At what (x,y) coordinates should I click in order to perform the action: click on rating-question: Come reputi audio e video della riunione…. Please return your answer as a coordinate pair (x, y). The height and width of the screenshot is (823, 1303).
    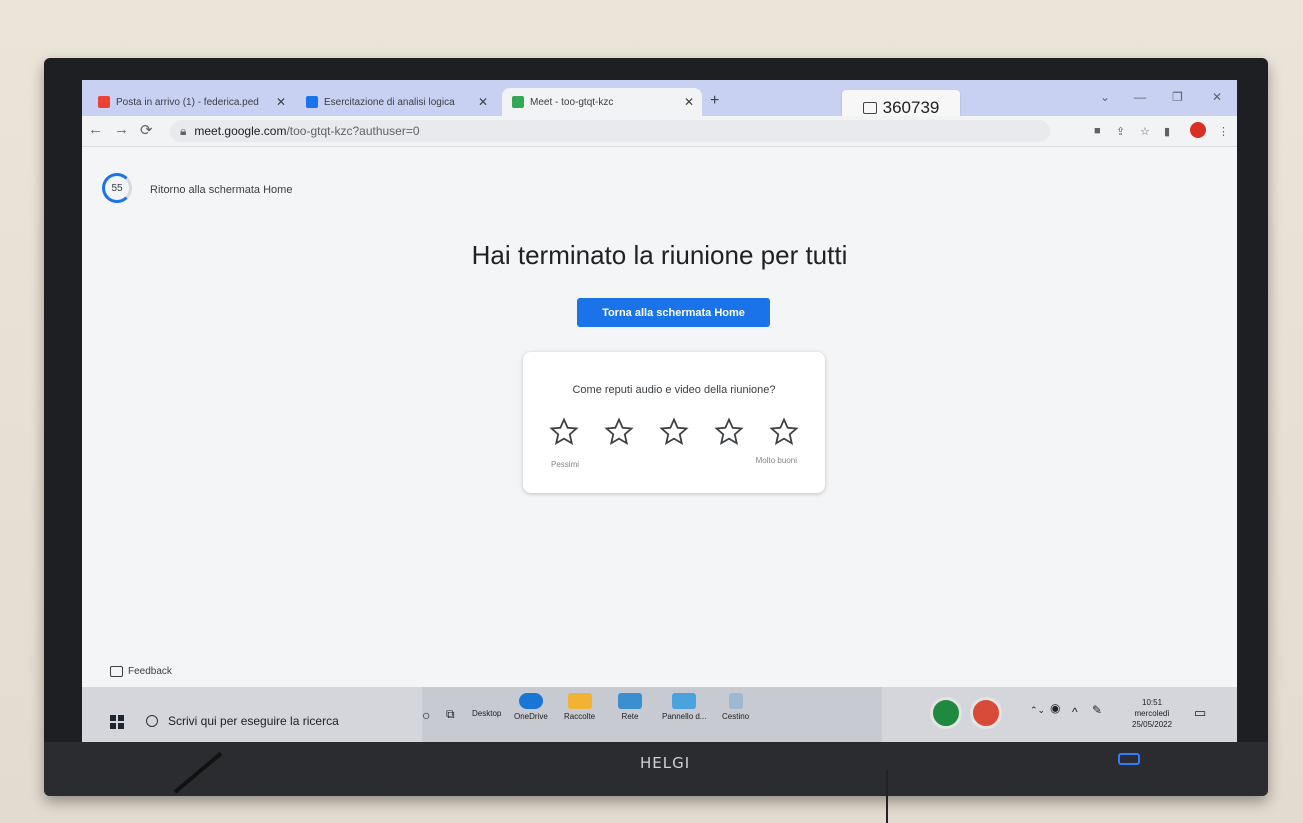
    Looking at the image, I should click on (674, 390).